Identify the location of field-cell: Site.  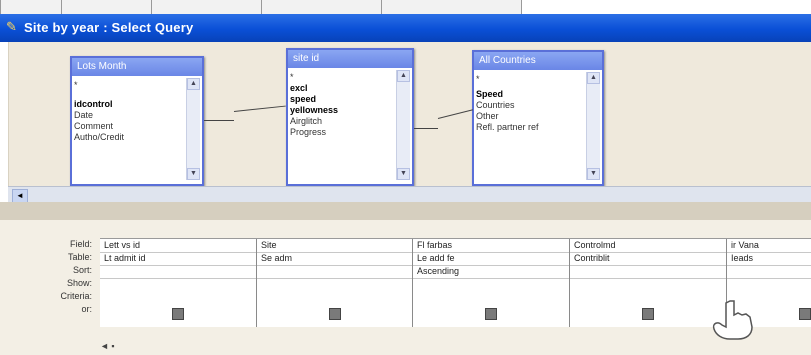
(334, 246).